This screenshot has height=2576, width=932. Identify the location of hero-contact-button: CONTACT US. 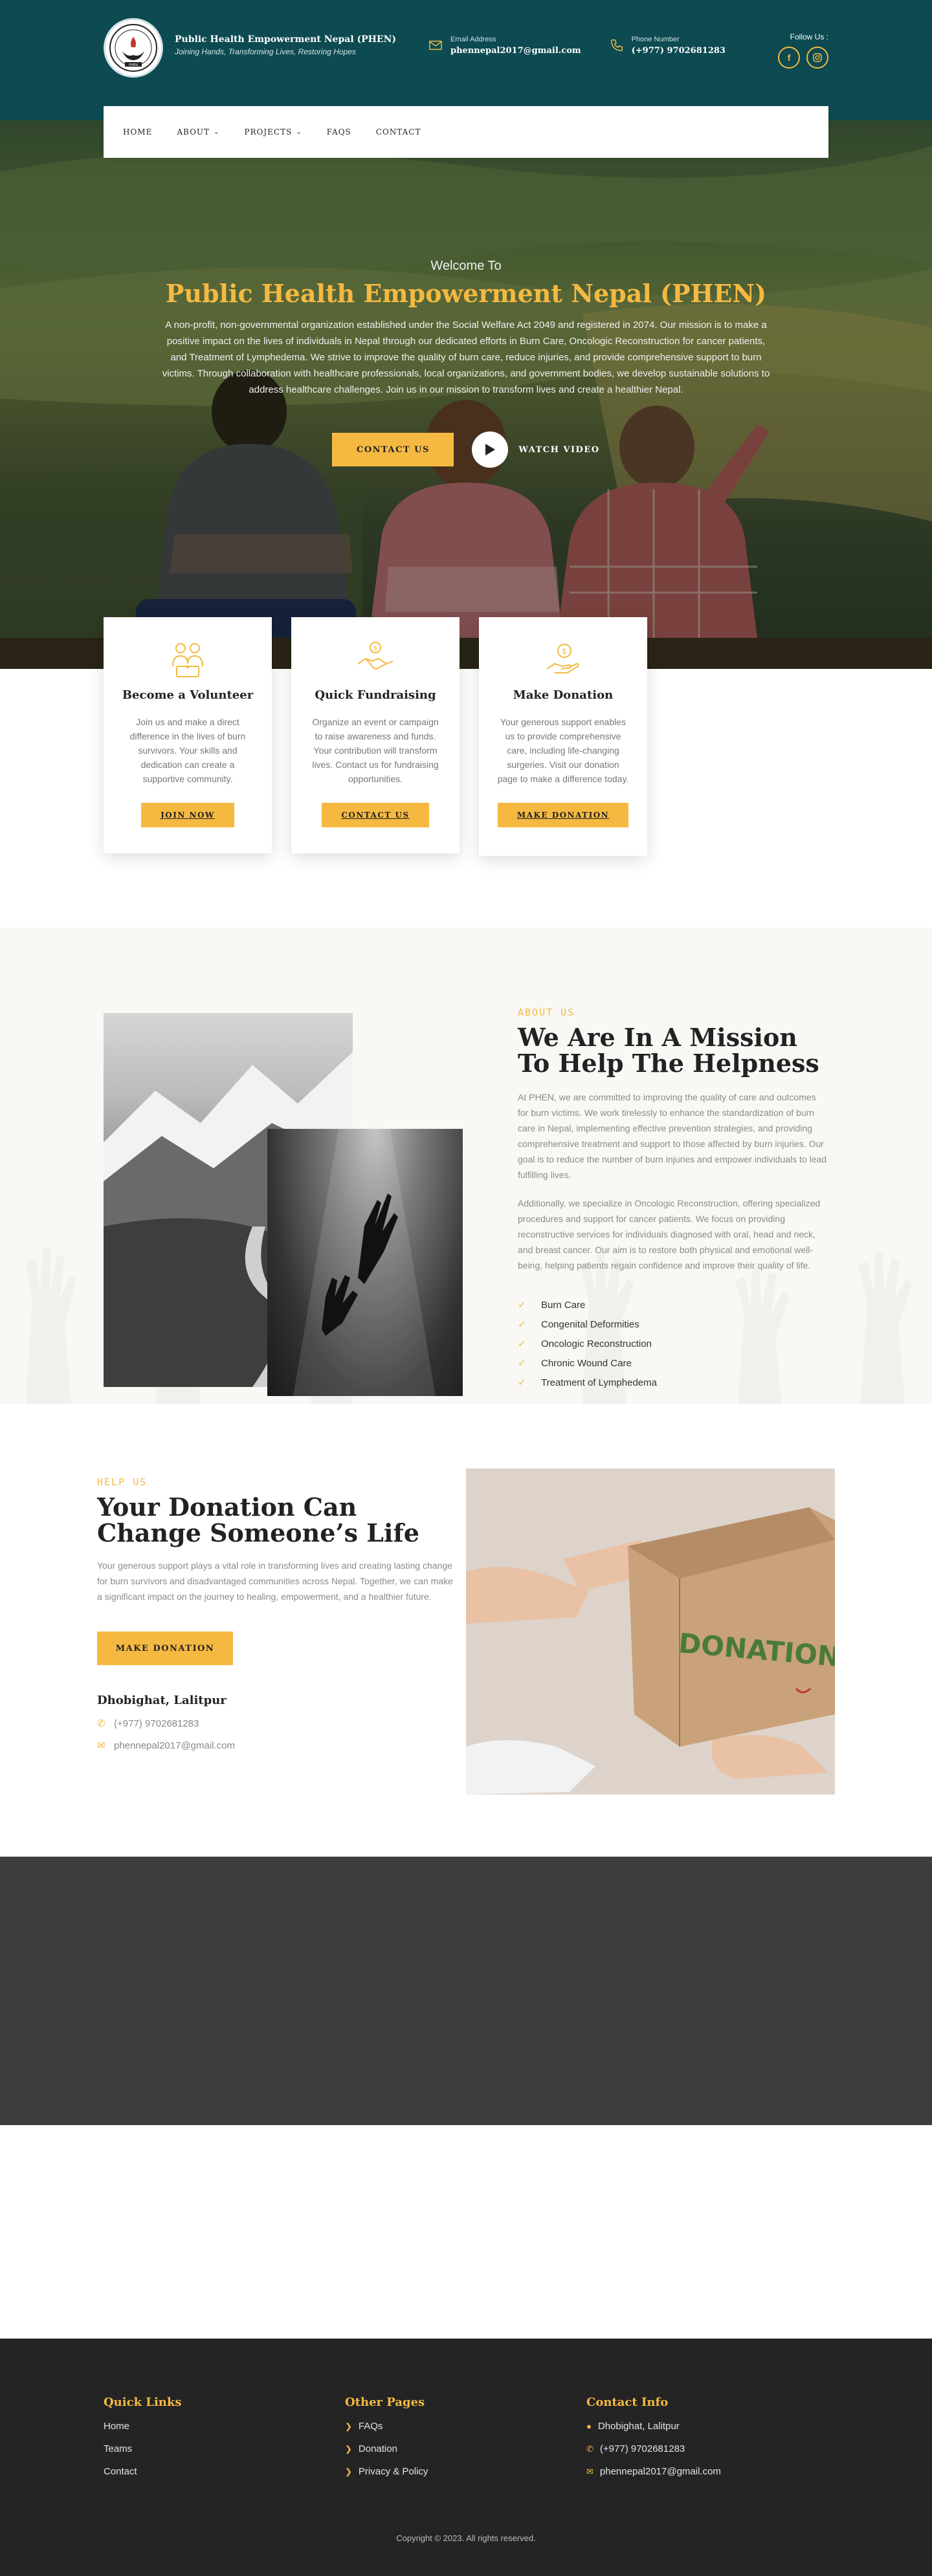
(393, 449).